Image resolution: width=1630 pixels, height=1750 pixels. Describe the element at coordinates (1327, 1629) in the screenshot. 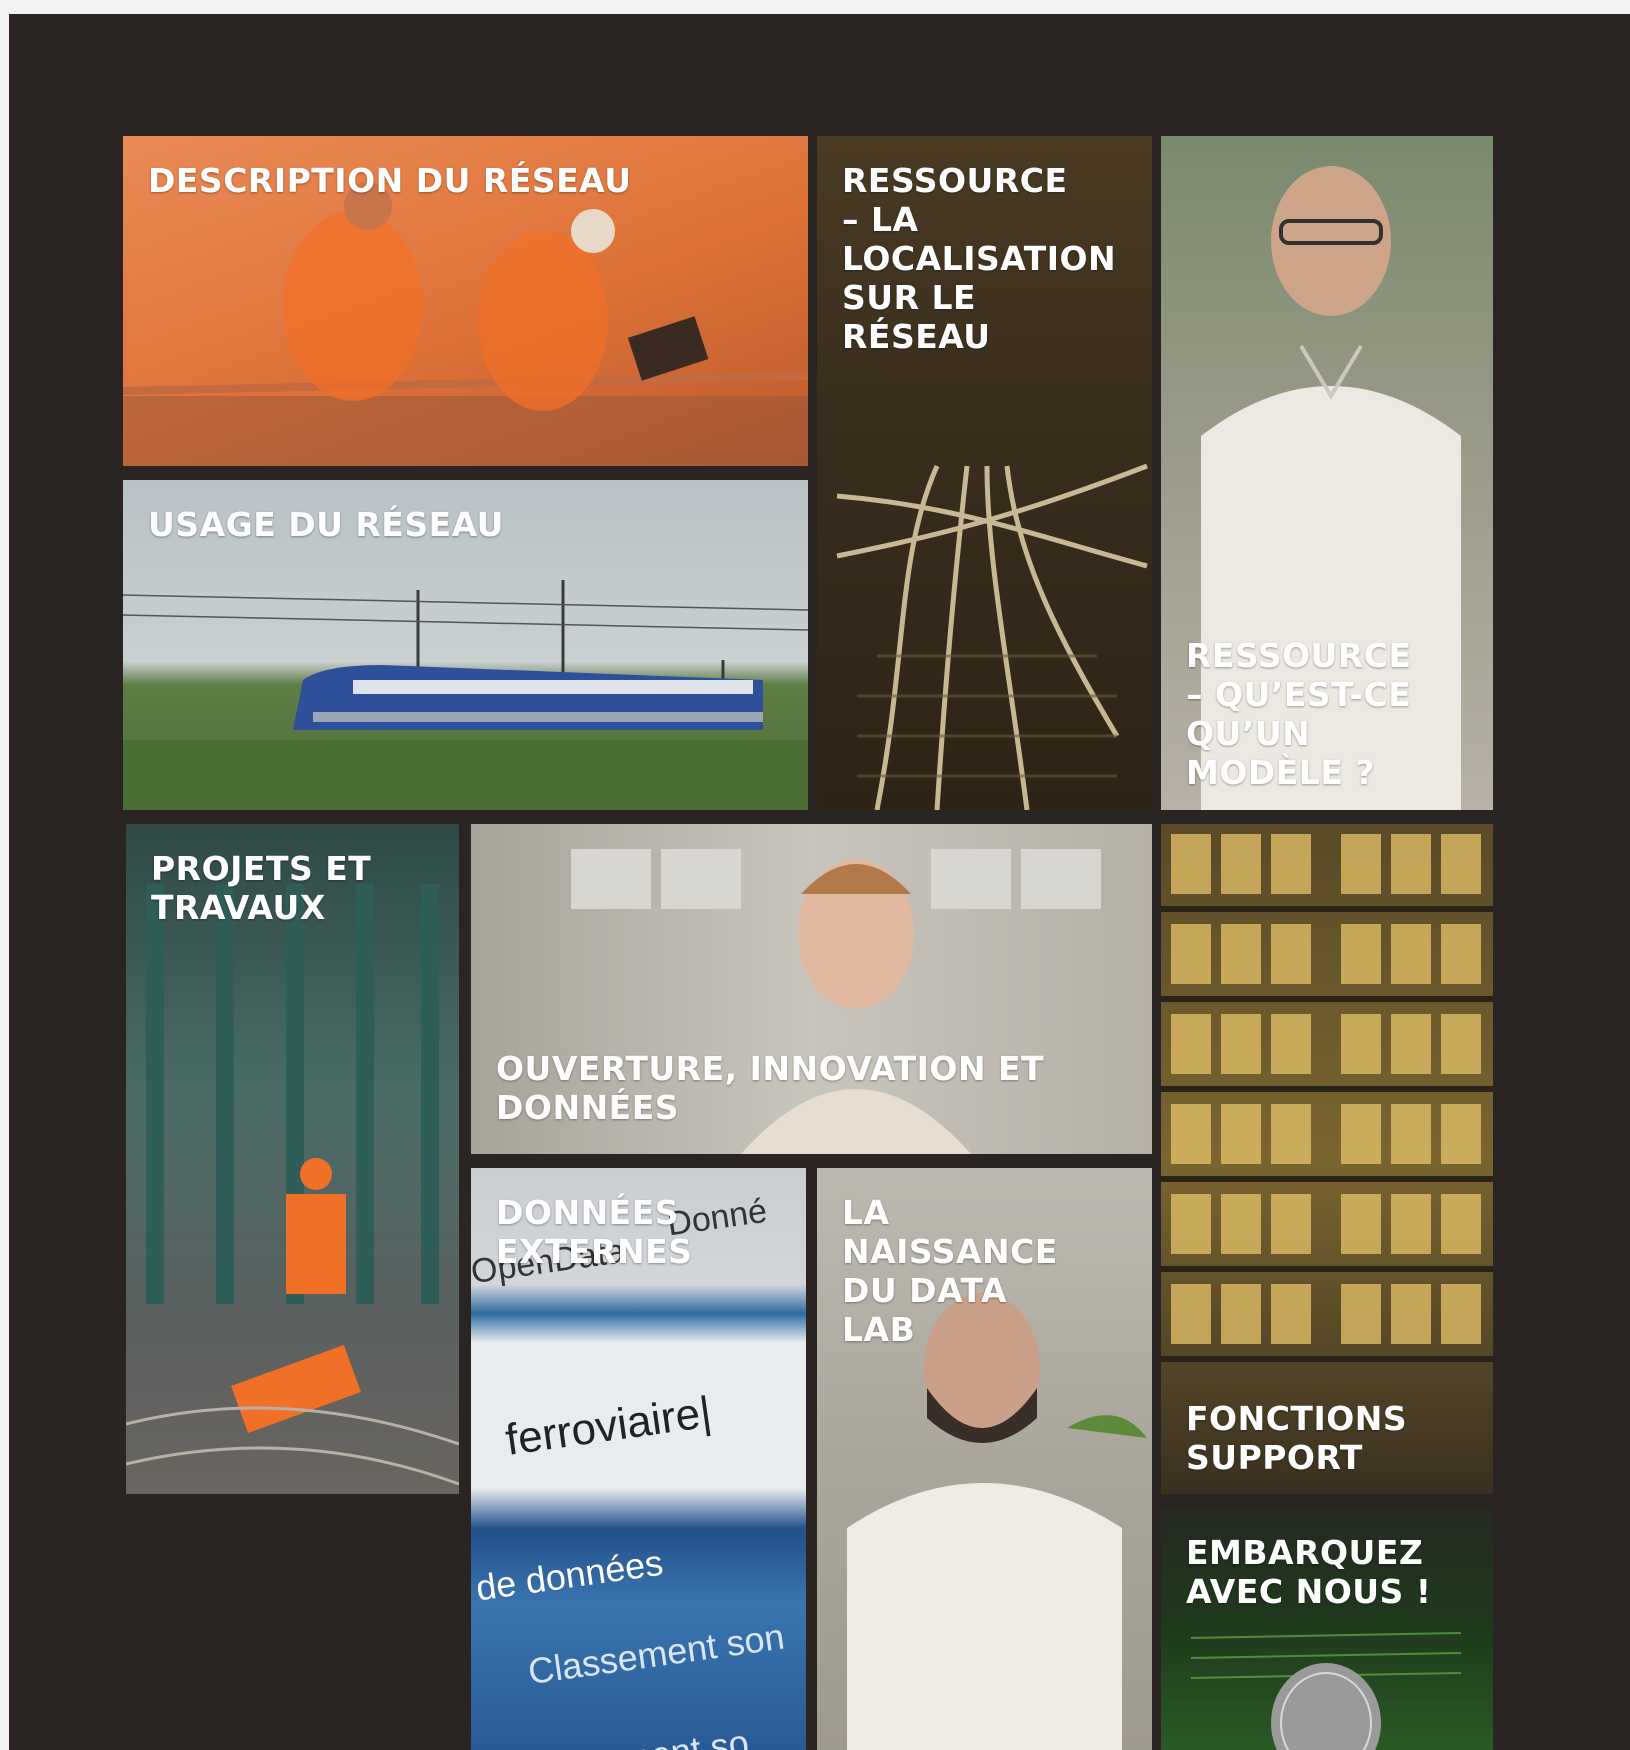

I see `tile-embarquez-avec-nous: EMBARQUEZ AVEC NOUS !` at that location.